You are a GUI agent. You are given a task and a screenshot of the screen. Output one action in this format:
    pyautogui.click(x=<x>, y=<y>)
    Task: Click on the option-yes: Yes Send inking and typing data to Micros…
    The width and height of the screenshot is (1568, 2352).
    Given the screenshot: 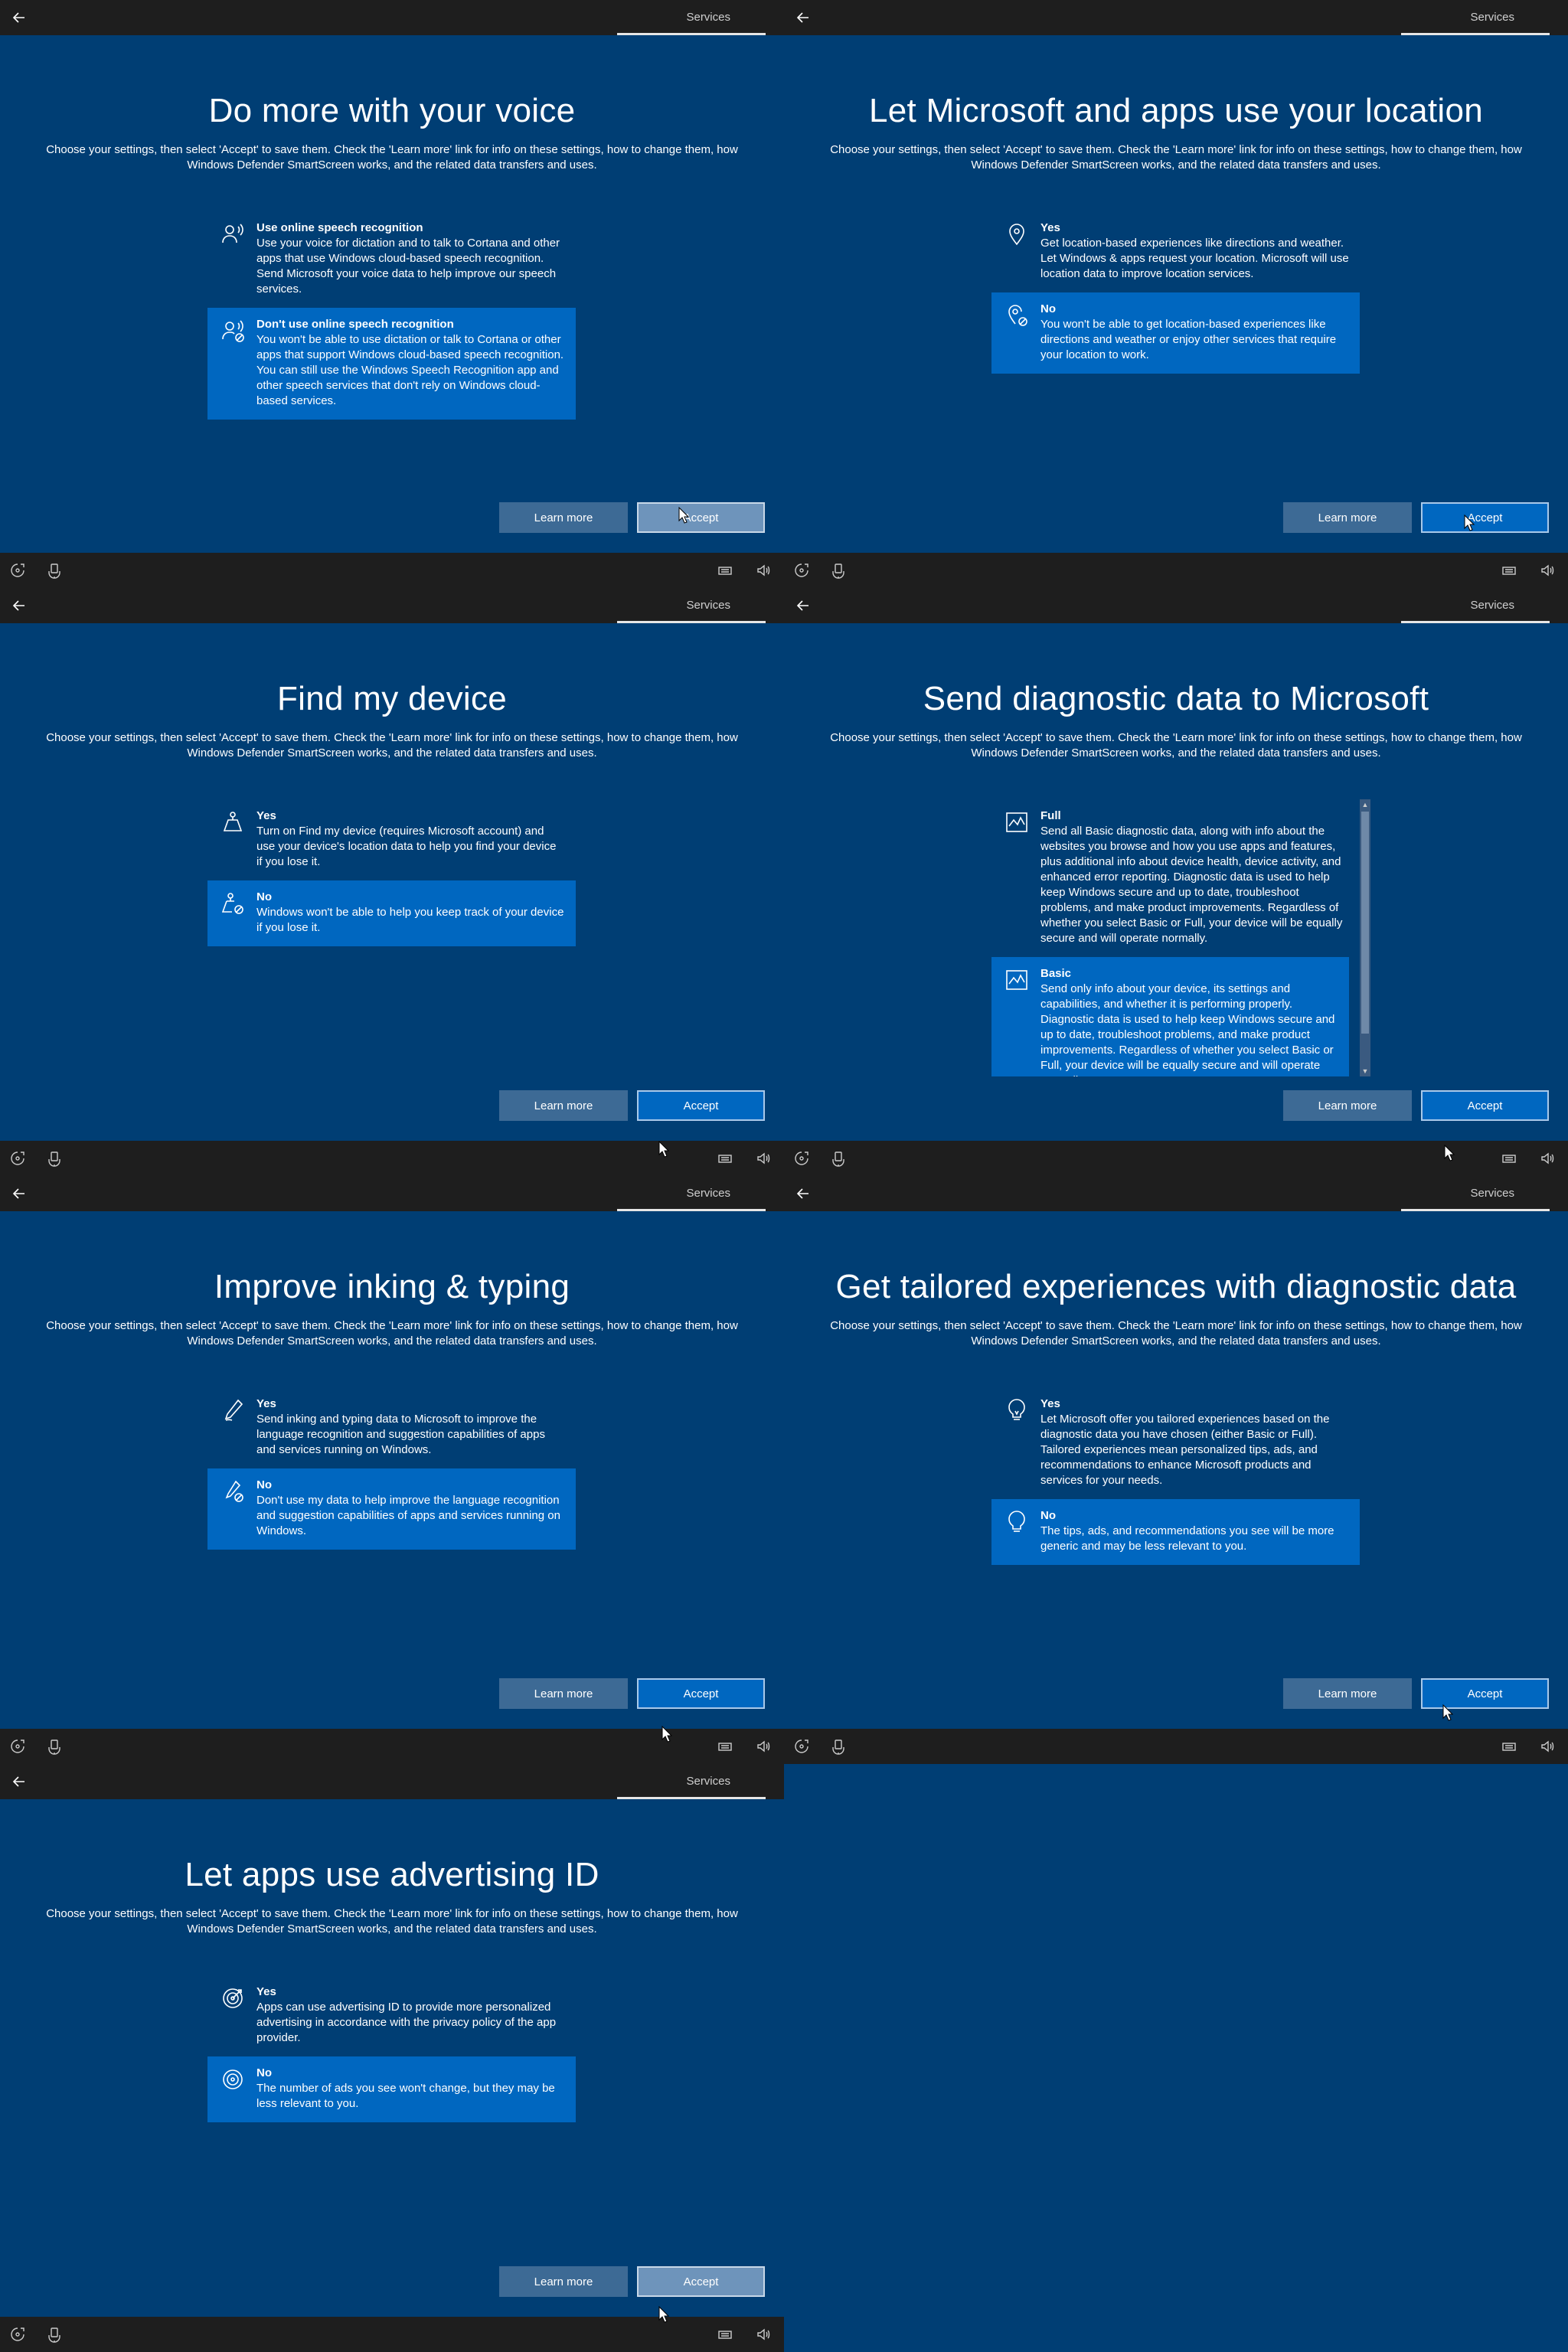 What is the action you would take?
    pyautogui.click(x=391, y=1427)
    